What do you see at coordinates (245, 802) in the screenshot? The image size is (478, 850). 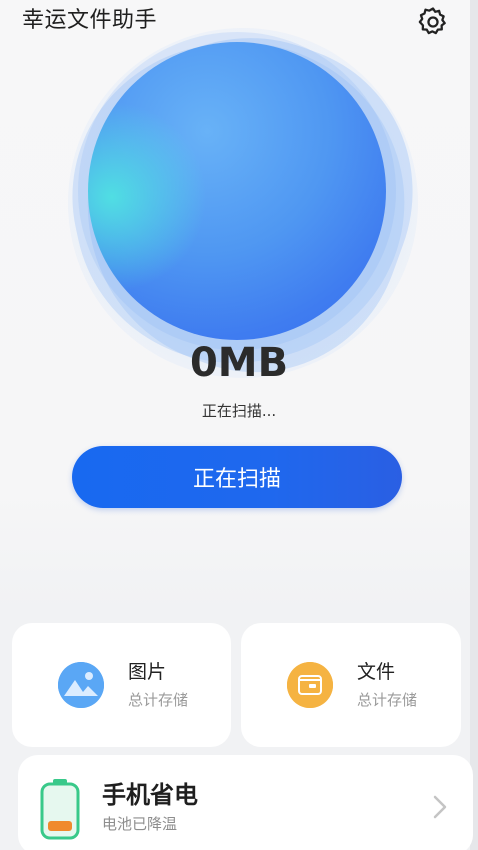 I see `battery-saver-card: 手机省电 电池已降温` at bounding box center [245, 802].